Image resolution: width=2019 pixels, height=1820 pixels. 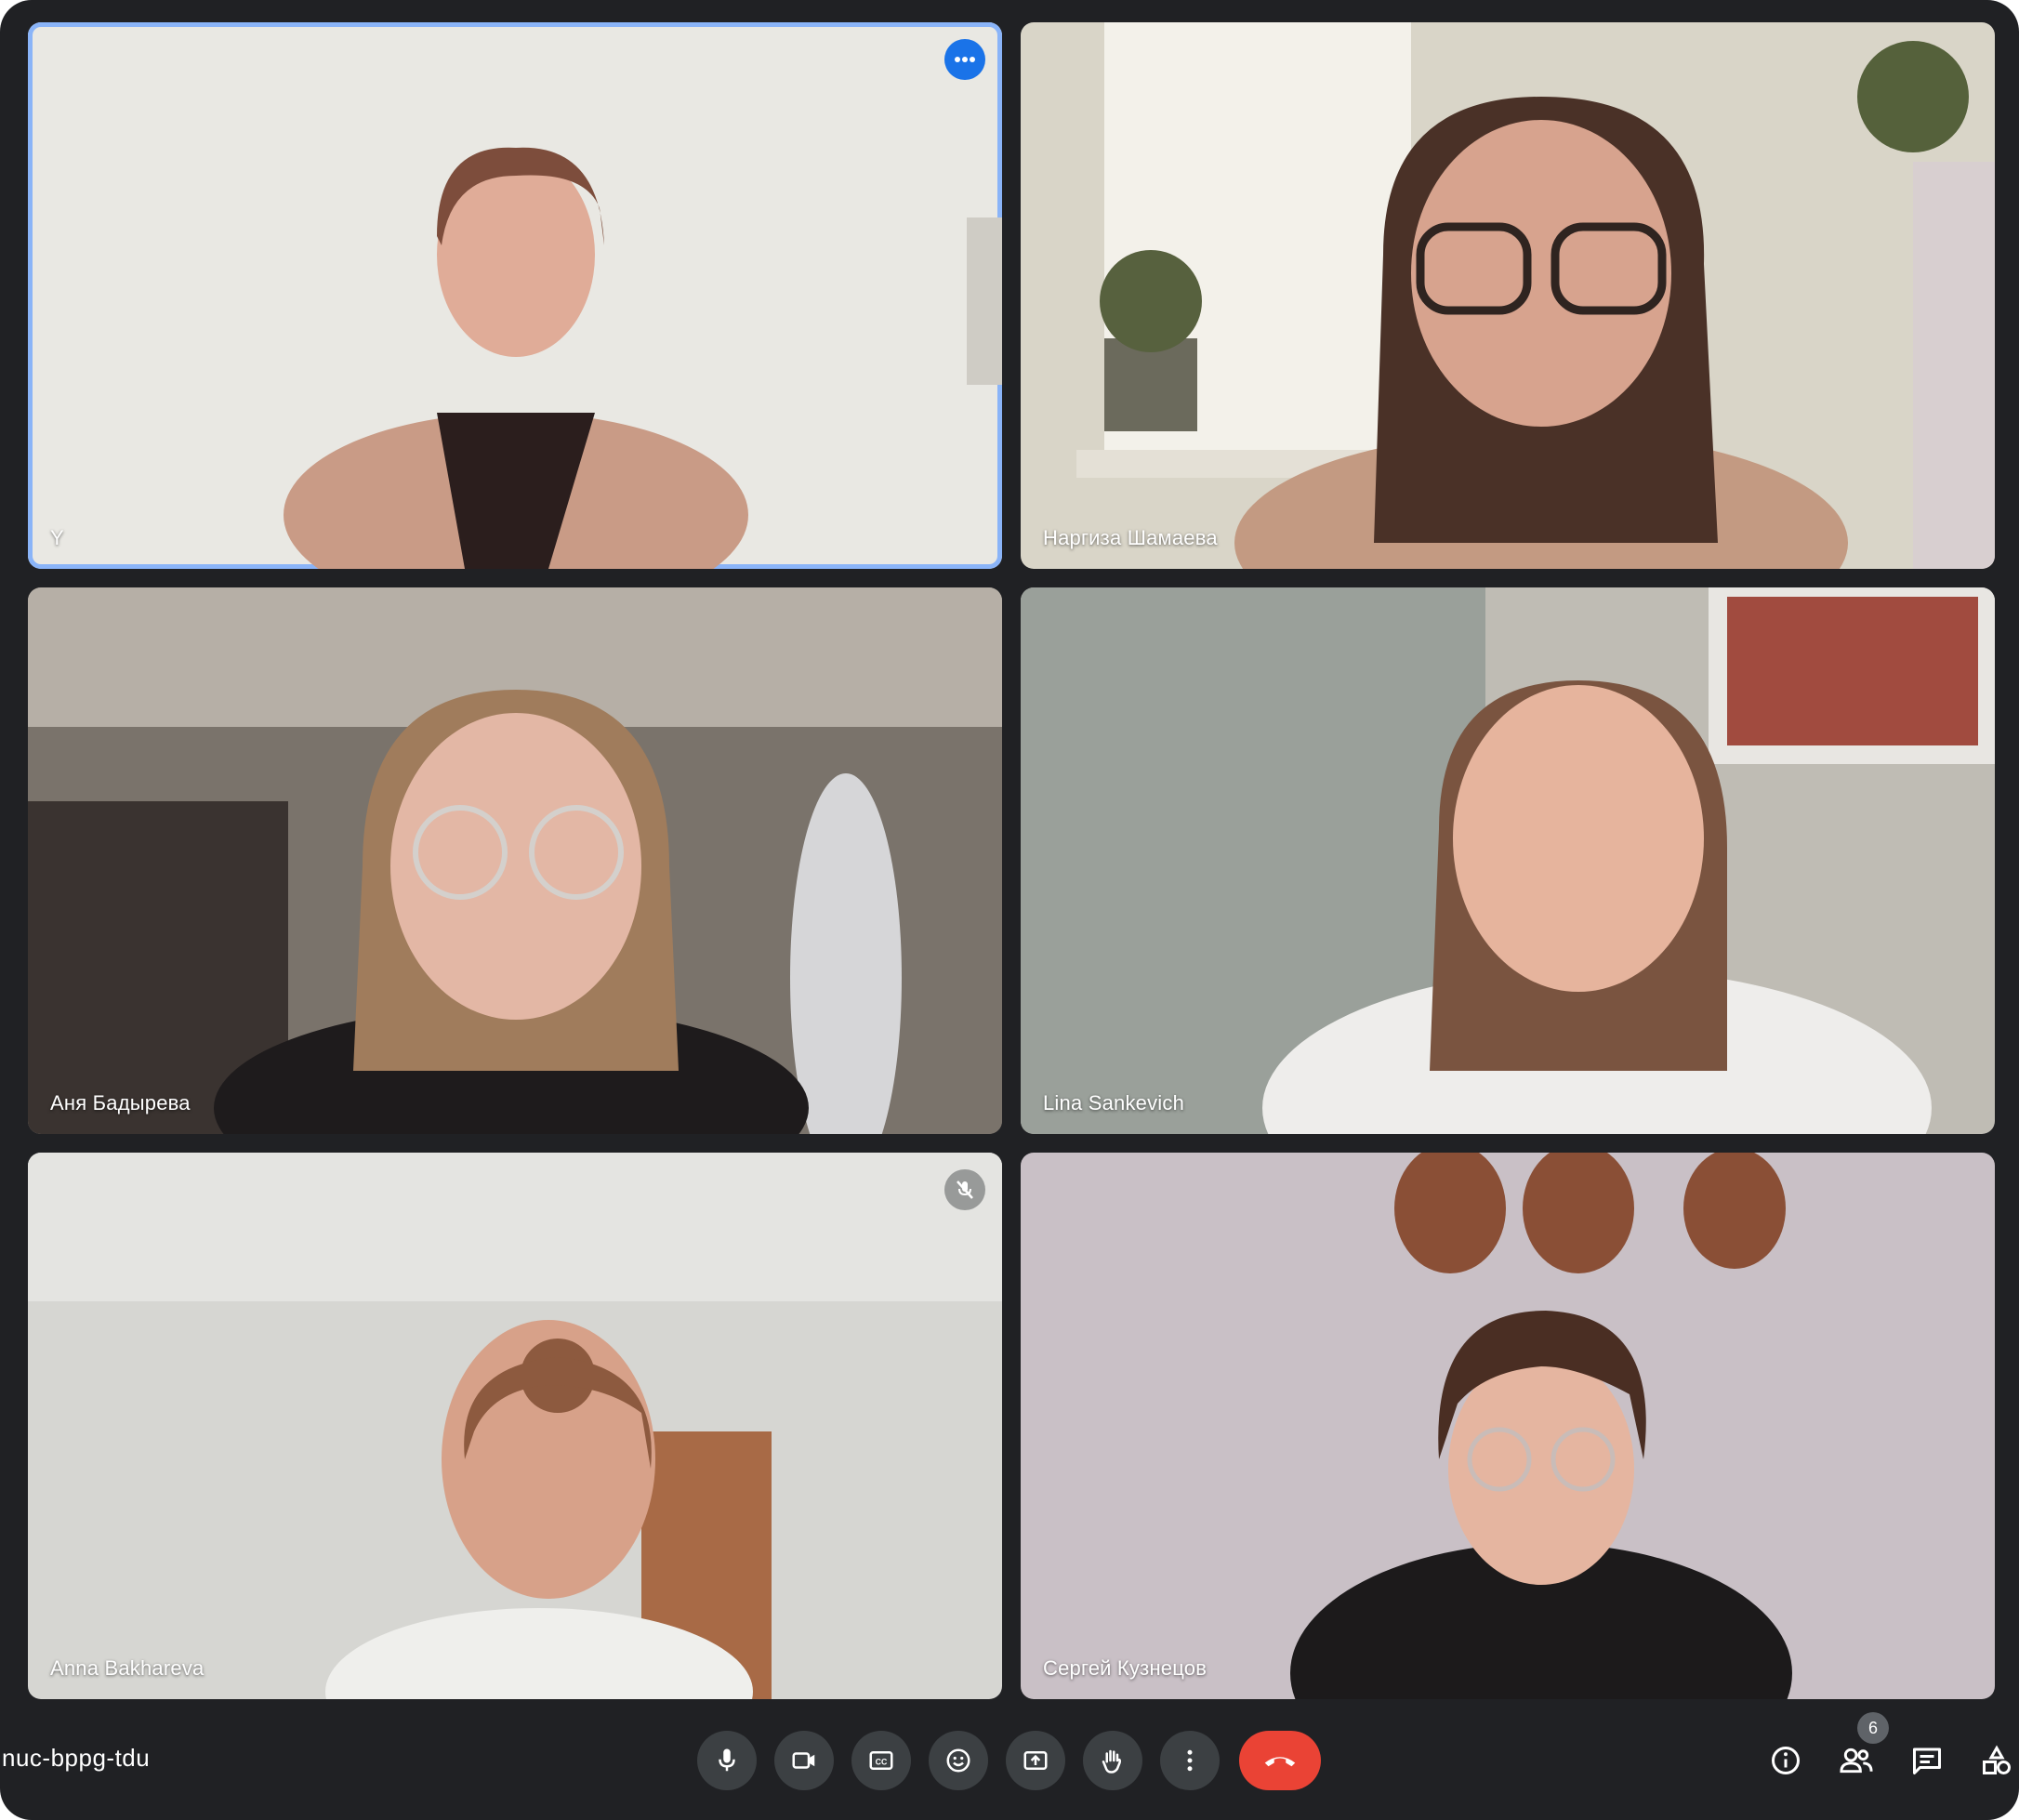 I want to click on leave-call-button, so click(x=1280, y=1760).